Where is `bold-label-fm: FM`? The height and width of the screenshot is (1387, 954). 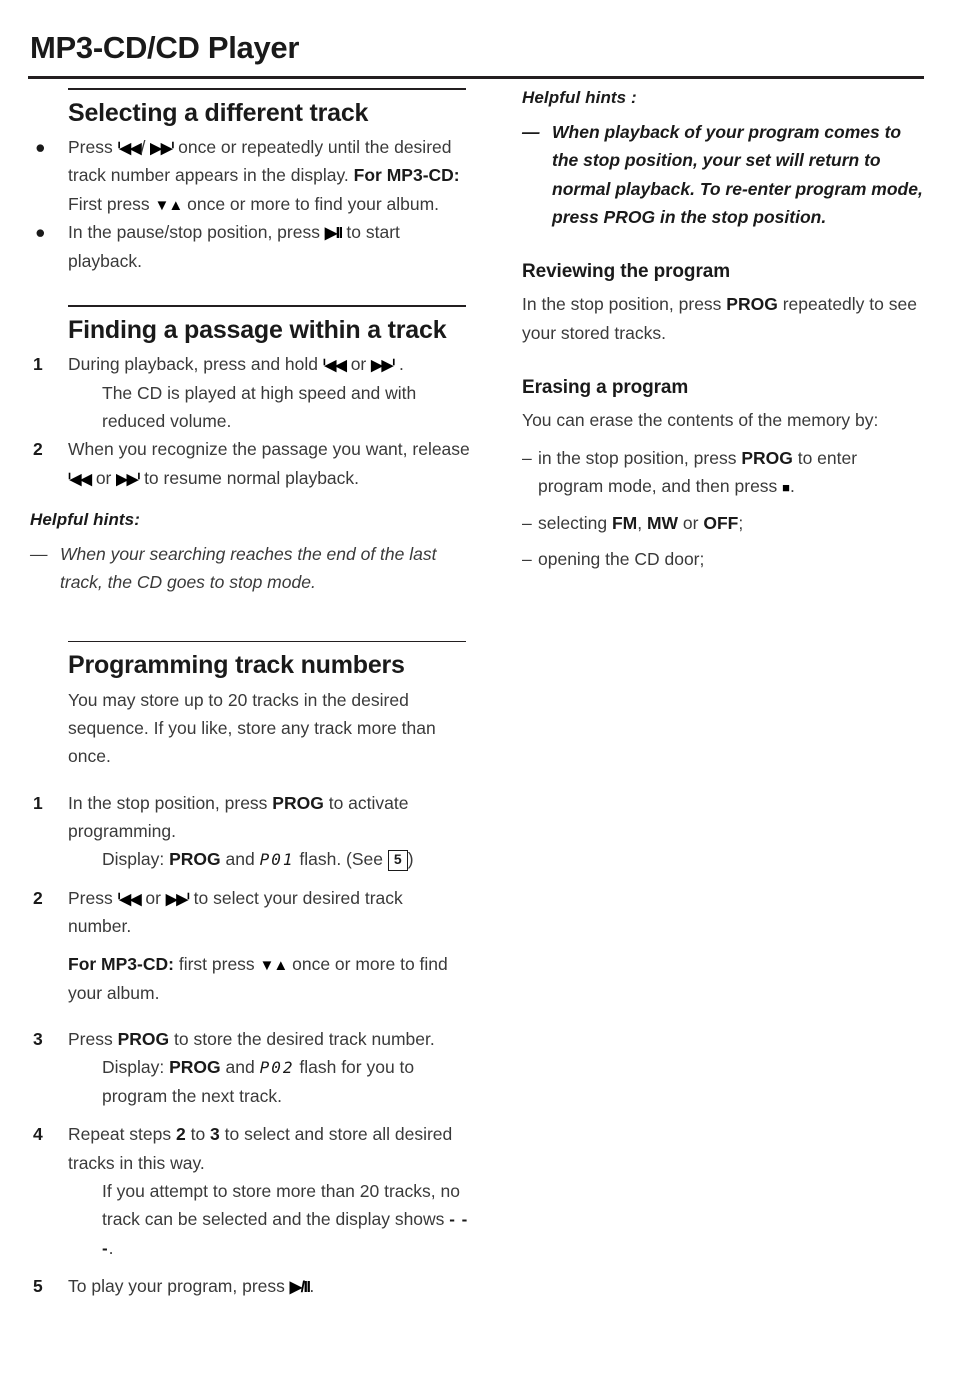 bold-label-fm: FM is located at coordinates (624, 522).